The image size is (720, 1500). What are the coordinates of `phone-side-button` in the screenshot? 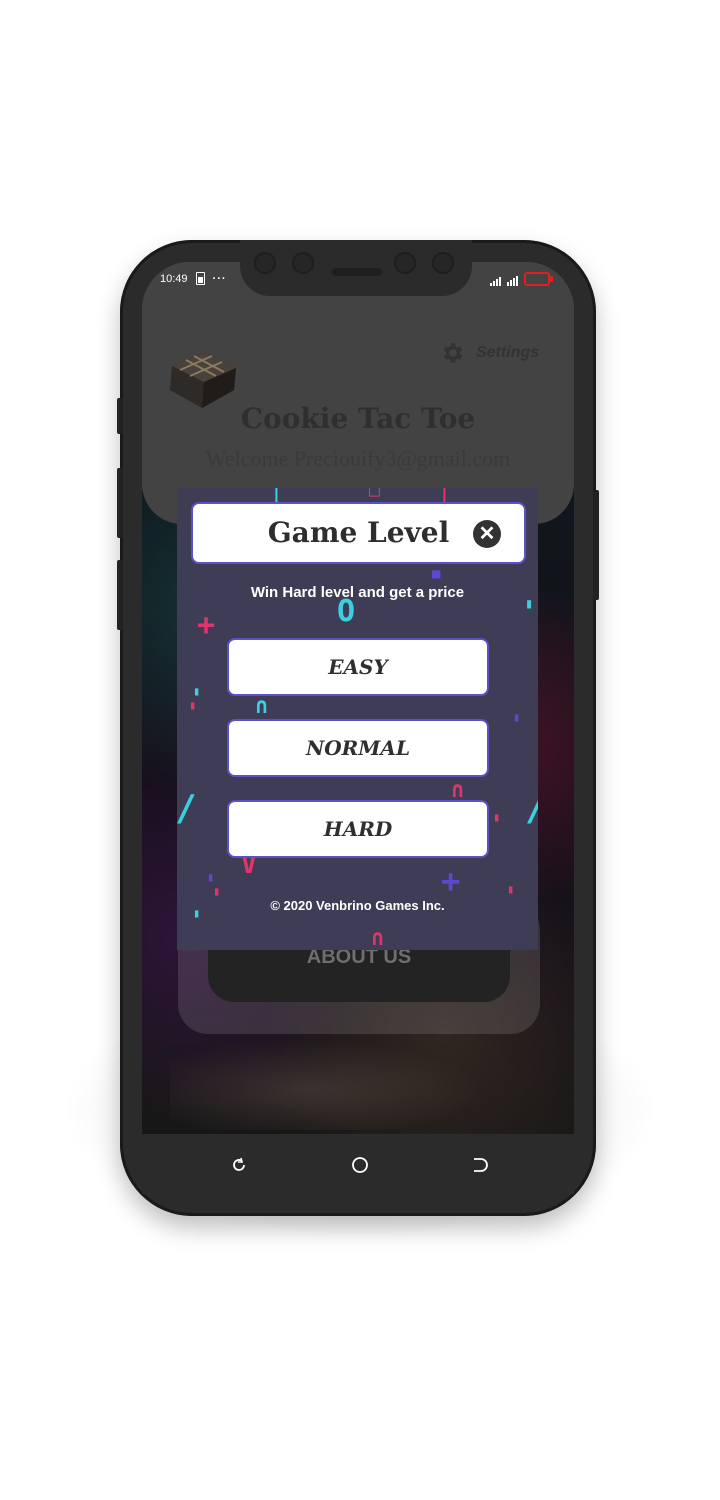 It's located at (120, 416).